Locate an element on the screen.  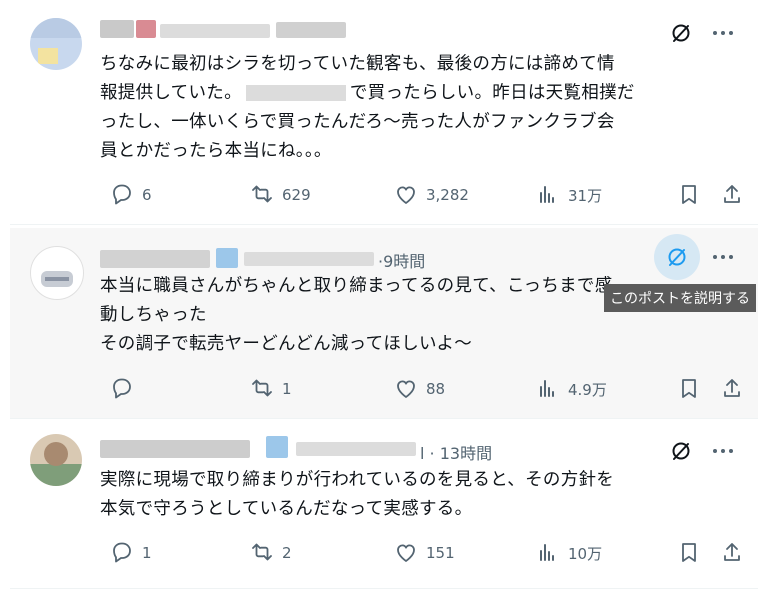
reply-button is located at coordinates (125, 389).